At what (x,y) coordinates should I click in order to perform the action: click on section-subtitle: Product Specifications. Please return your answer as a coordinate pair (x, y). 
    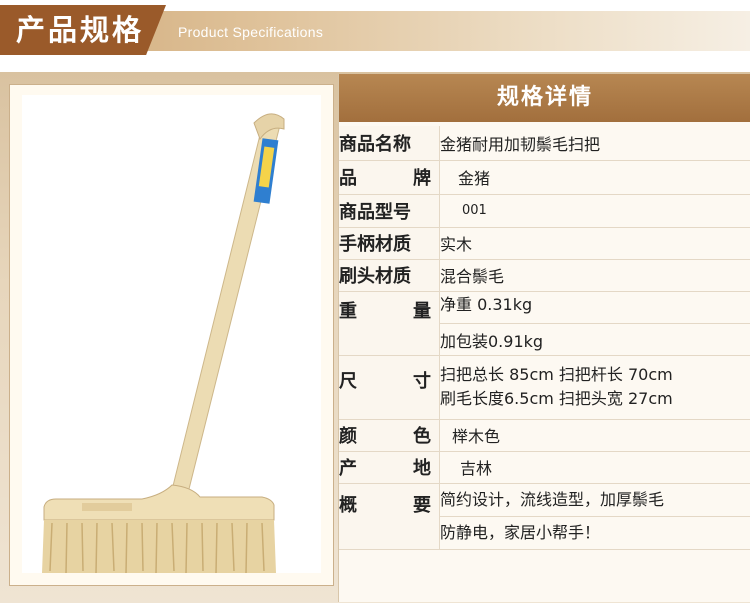
    Looking at the image, I should click on (251, 32).